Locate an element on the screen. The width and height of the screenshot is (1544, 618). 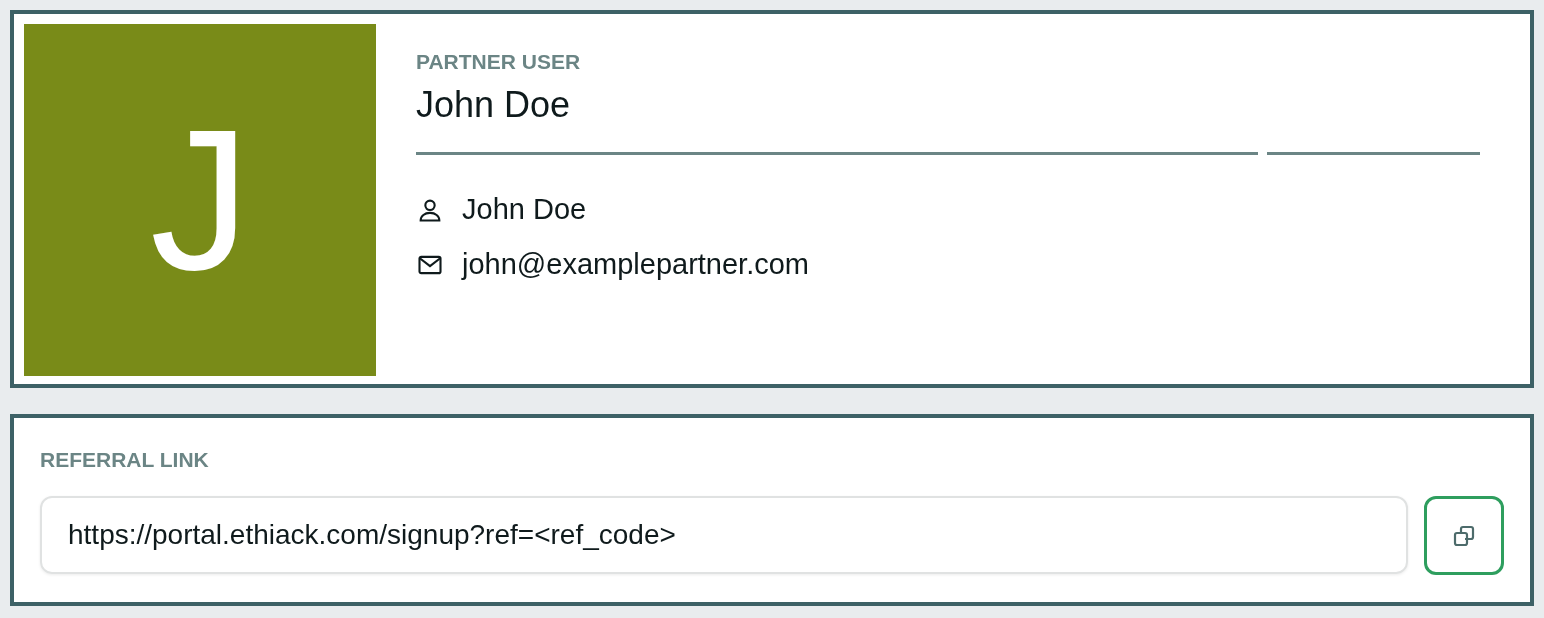
copy-icon is located at coordinates (1464, 535).